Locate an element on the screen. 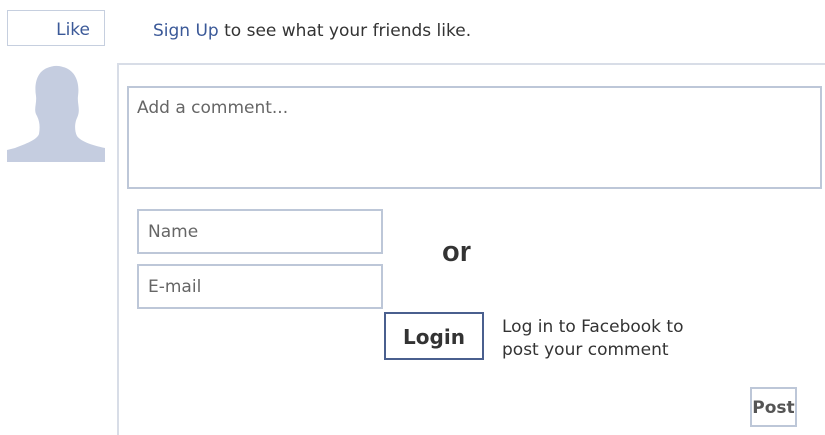 The height and width of the screenshot is (435, 825). like-button: Like is located at coordinates (56, 28).